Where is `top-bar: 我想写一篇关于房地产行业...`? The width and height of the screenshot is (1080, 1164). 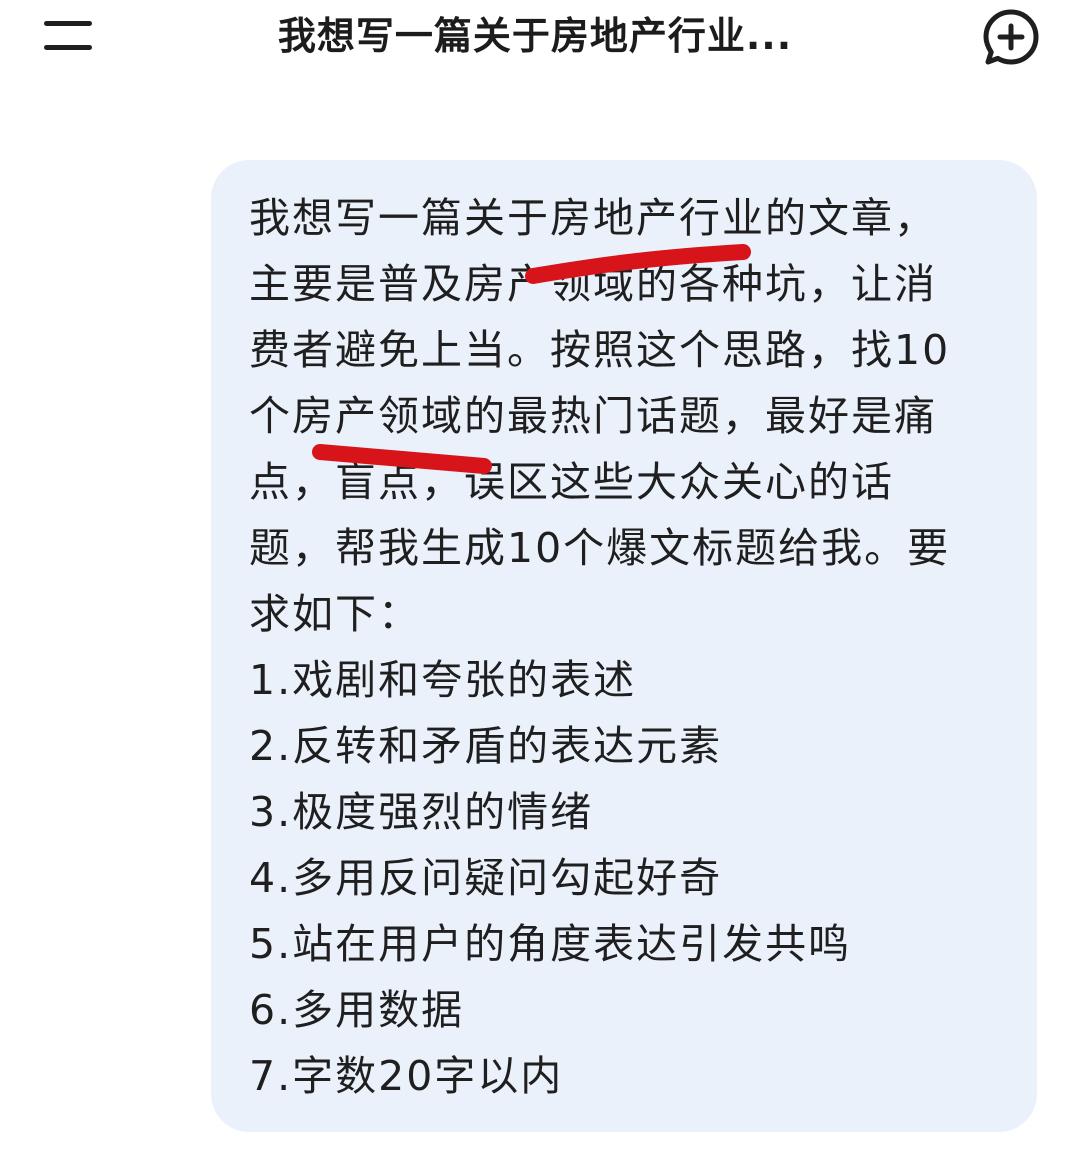
top-bar: 我想写一篇关于房地产行业... is located at coordinates (540, 40).